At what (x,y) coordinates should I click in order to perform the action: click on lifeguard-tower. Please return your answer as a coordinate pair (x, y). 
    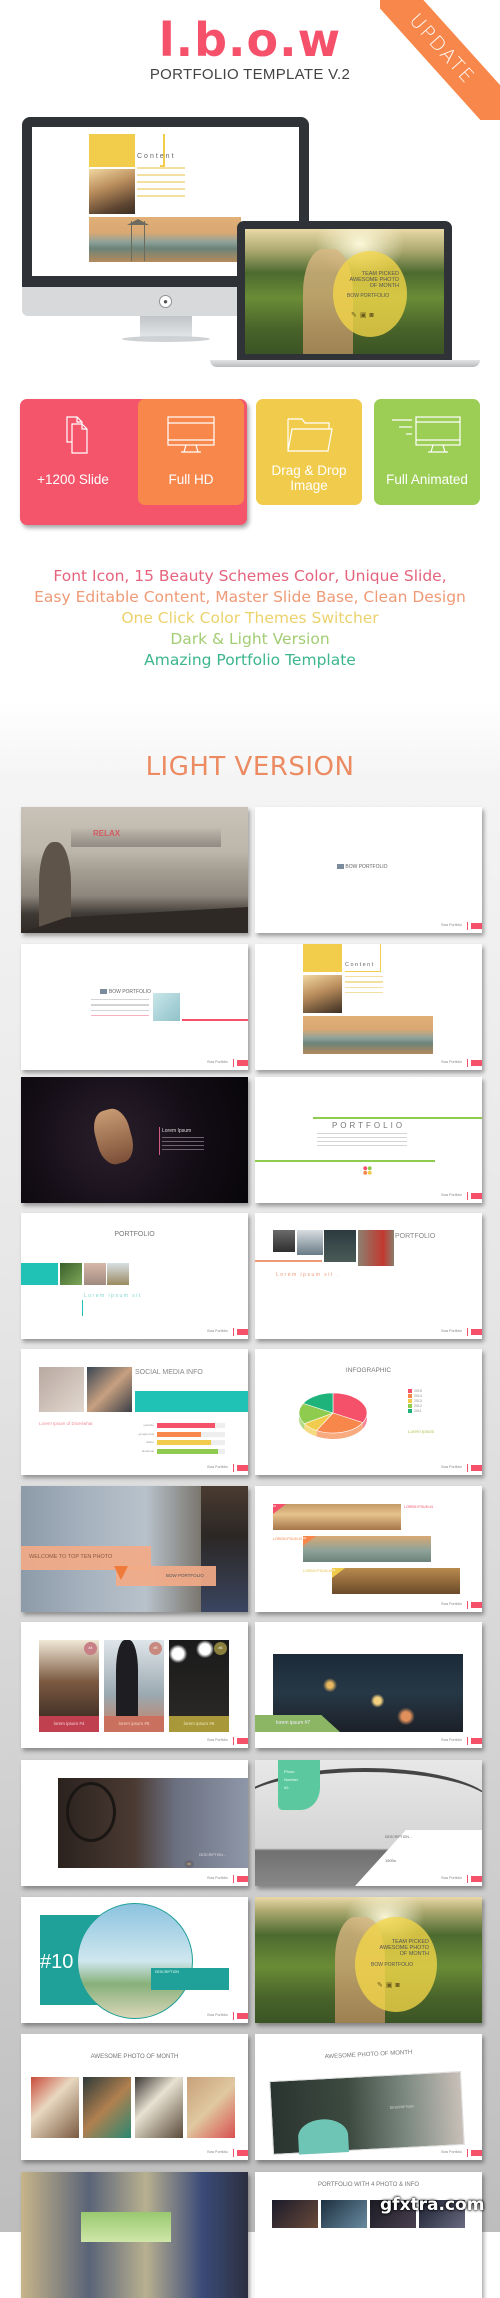
    Looking at the image, I should click on (138, 241).